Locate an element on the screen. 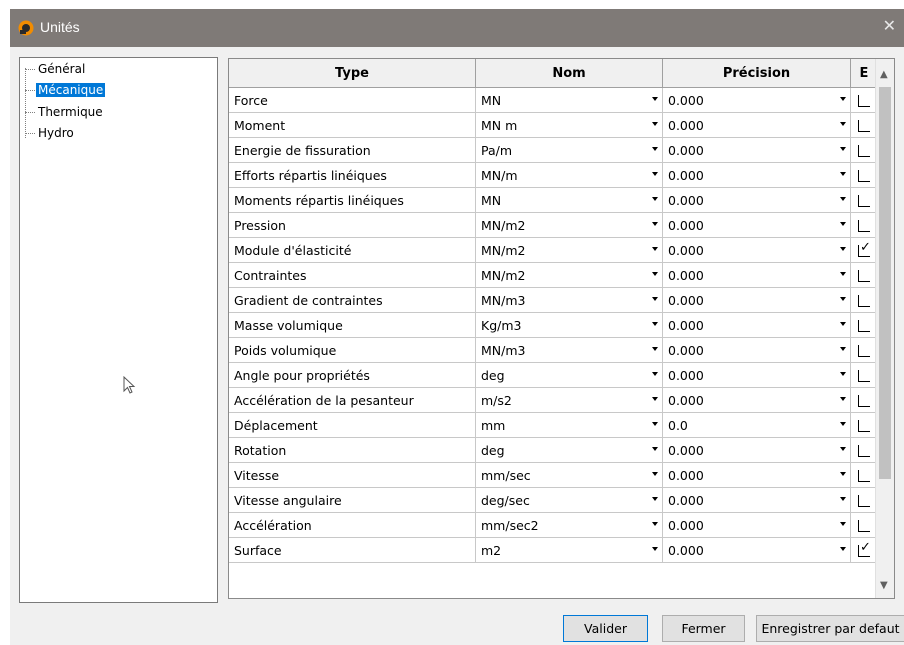 The height and width of the screenshot is (645, 904). table-row: Module d'élasticité MN/m2 0.000 ✓ is located at coordinates (553, 250).